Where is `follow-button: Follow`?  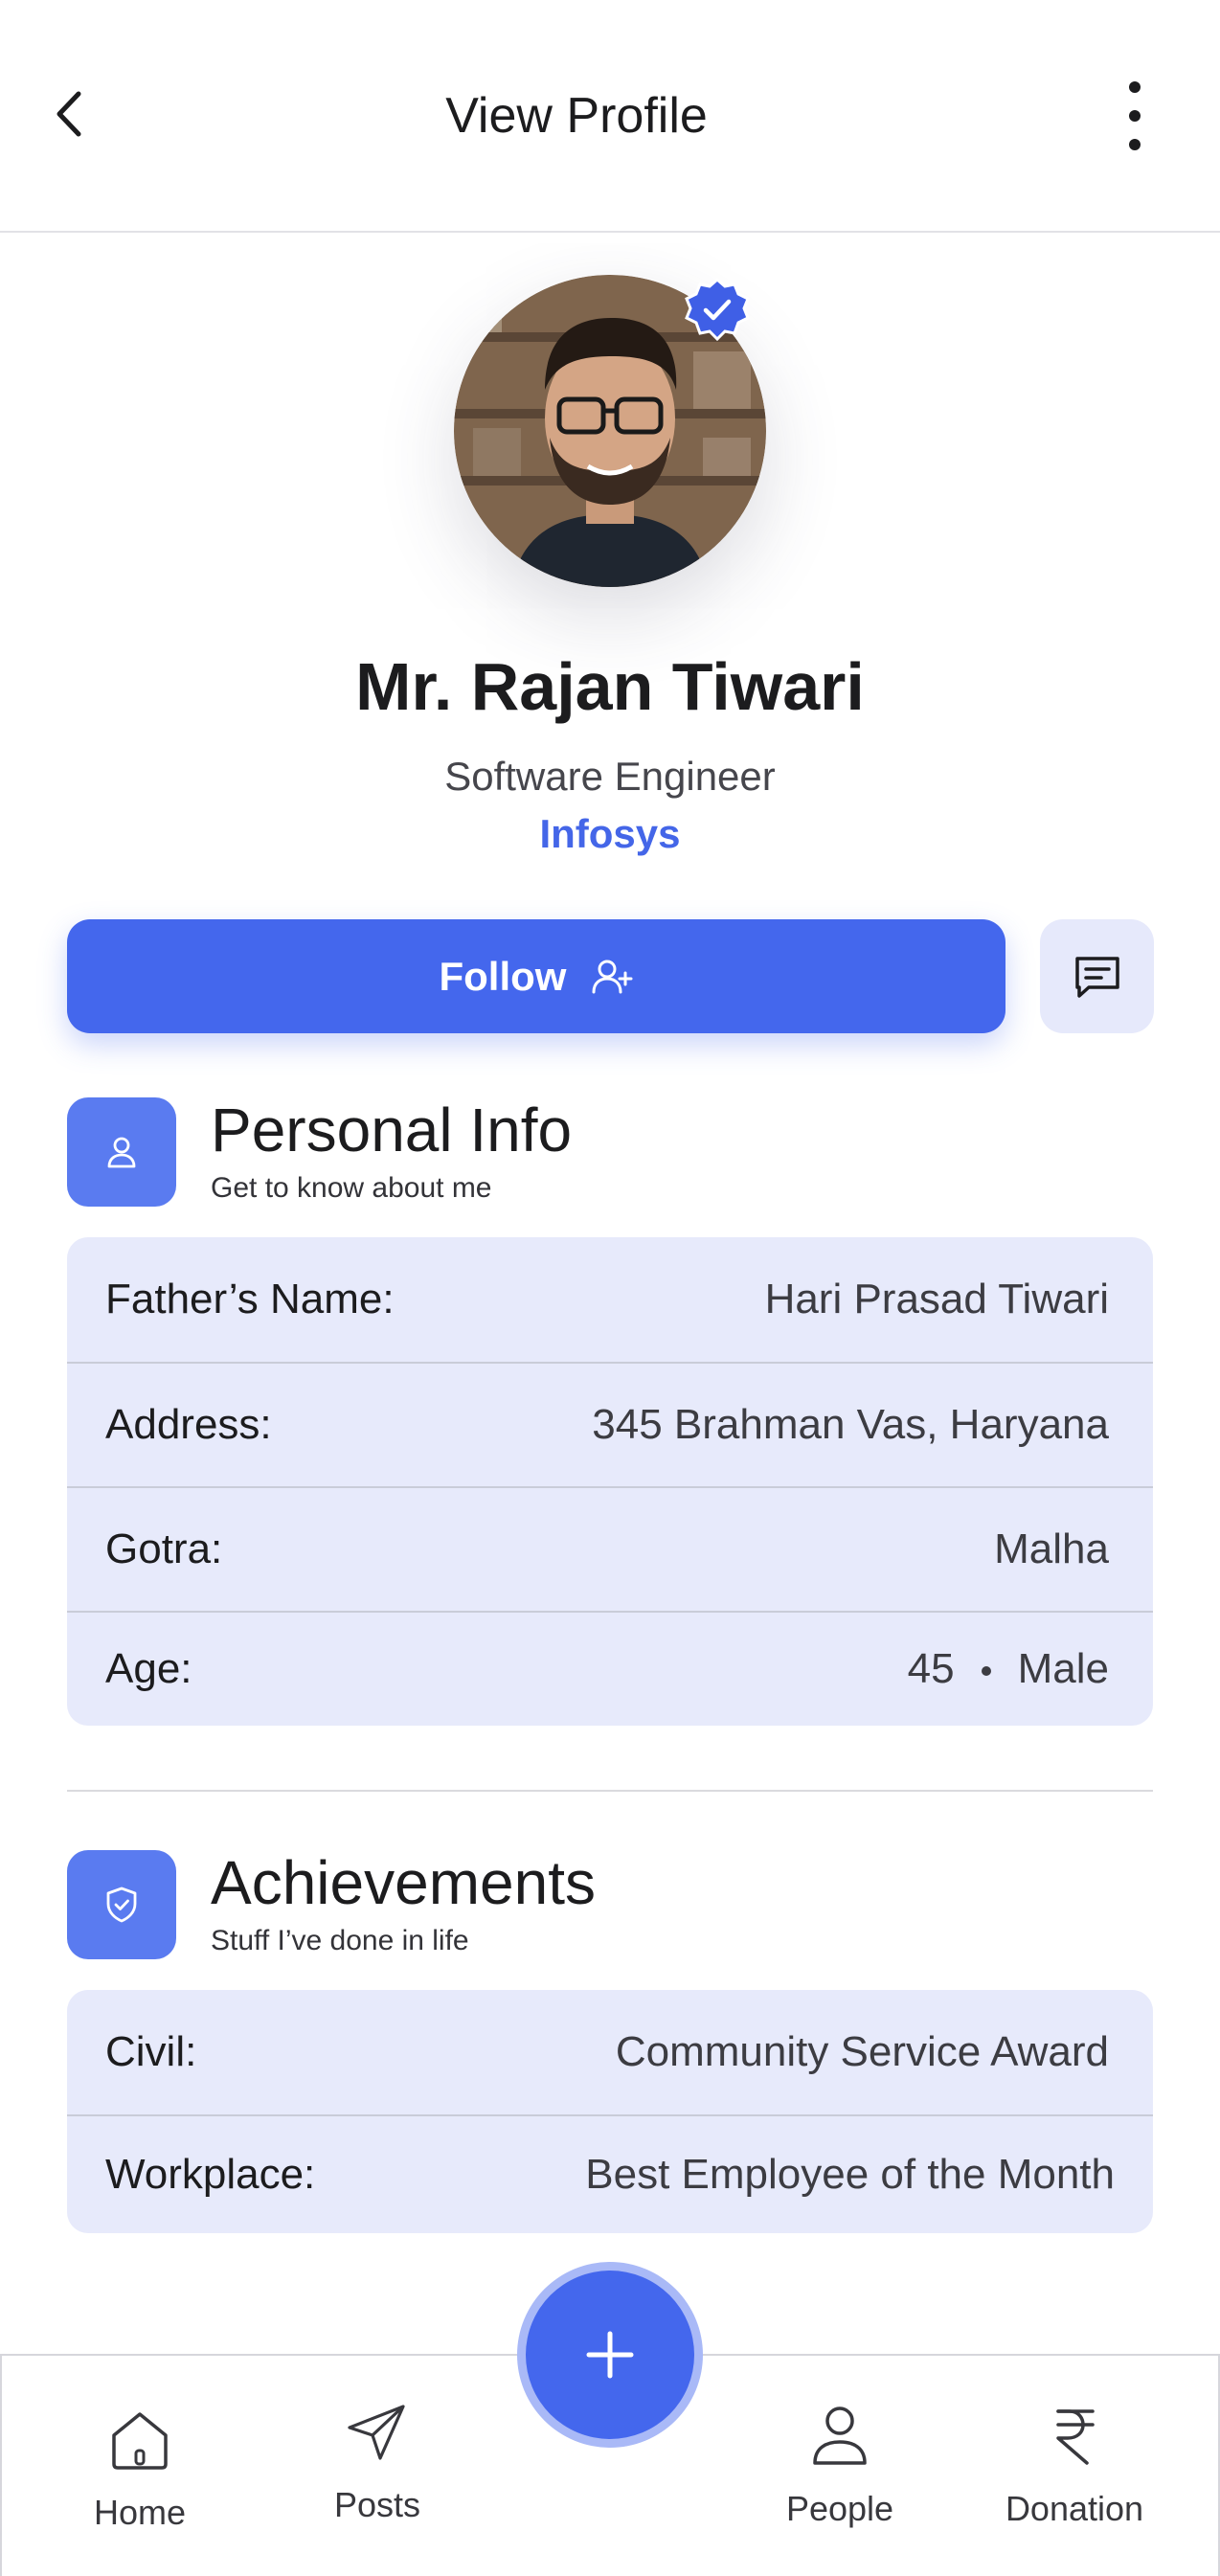
follow-button: Follow is located at coordinates (536, 976).